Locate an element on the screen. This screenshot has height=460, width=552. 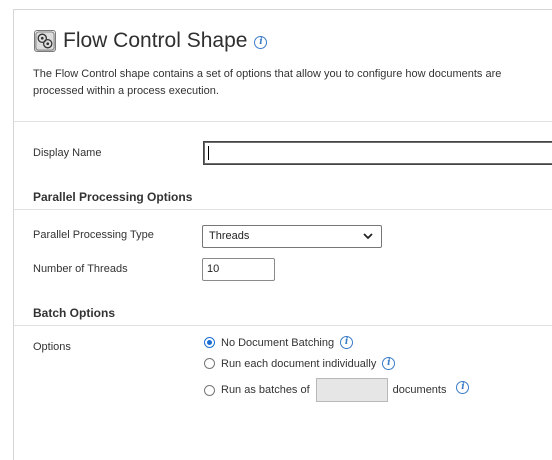
radio-label: Run as batches of is located at coordinates (265, 390).